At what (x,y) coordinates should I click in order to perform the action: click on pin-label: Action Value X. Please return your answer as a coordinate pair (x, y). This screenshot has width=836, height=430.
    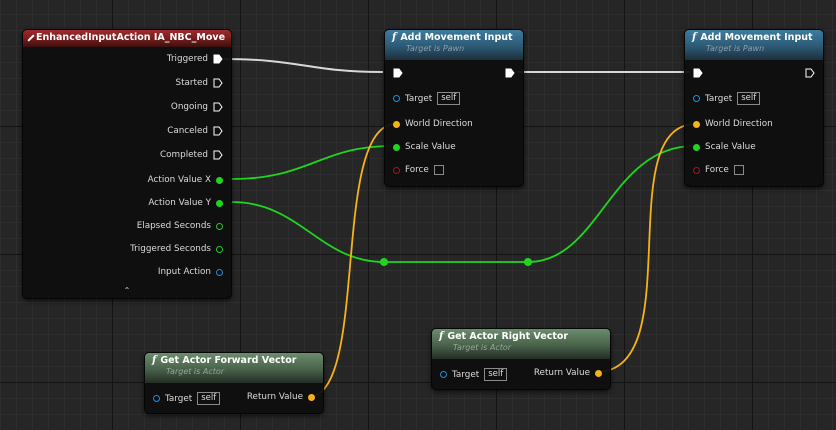
    Looking at the image, I should click on (179, 180).